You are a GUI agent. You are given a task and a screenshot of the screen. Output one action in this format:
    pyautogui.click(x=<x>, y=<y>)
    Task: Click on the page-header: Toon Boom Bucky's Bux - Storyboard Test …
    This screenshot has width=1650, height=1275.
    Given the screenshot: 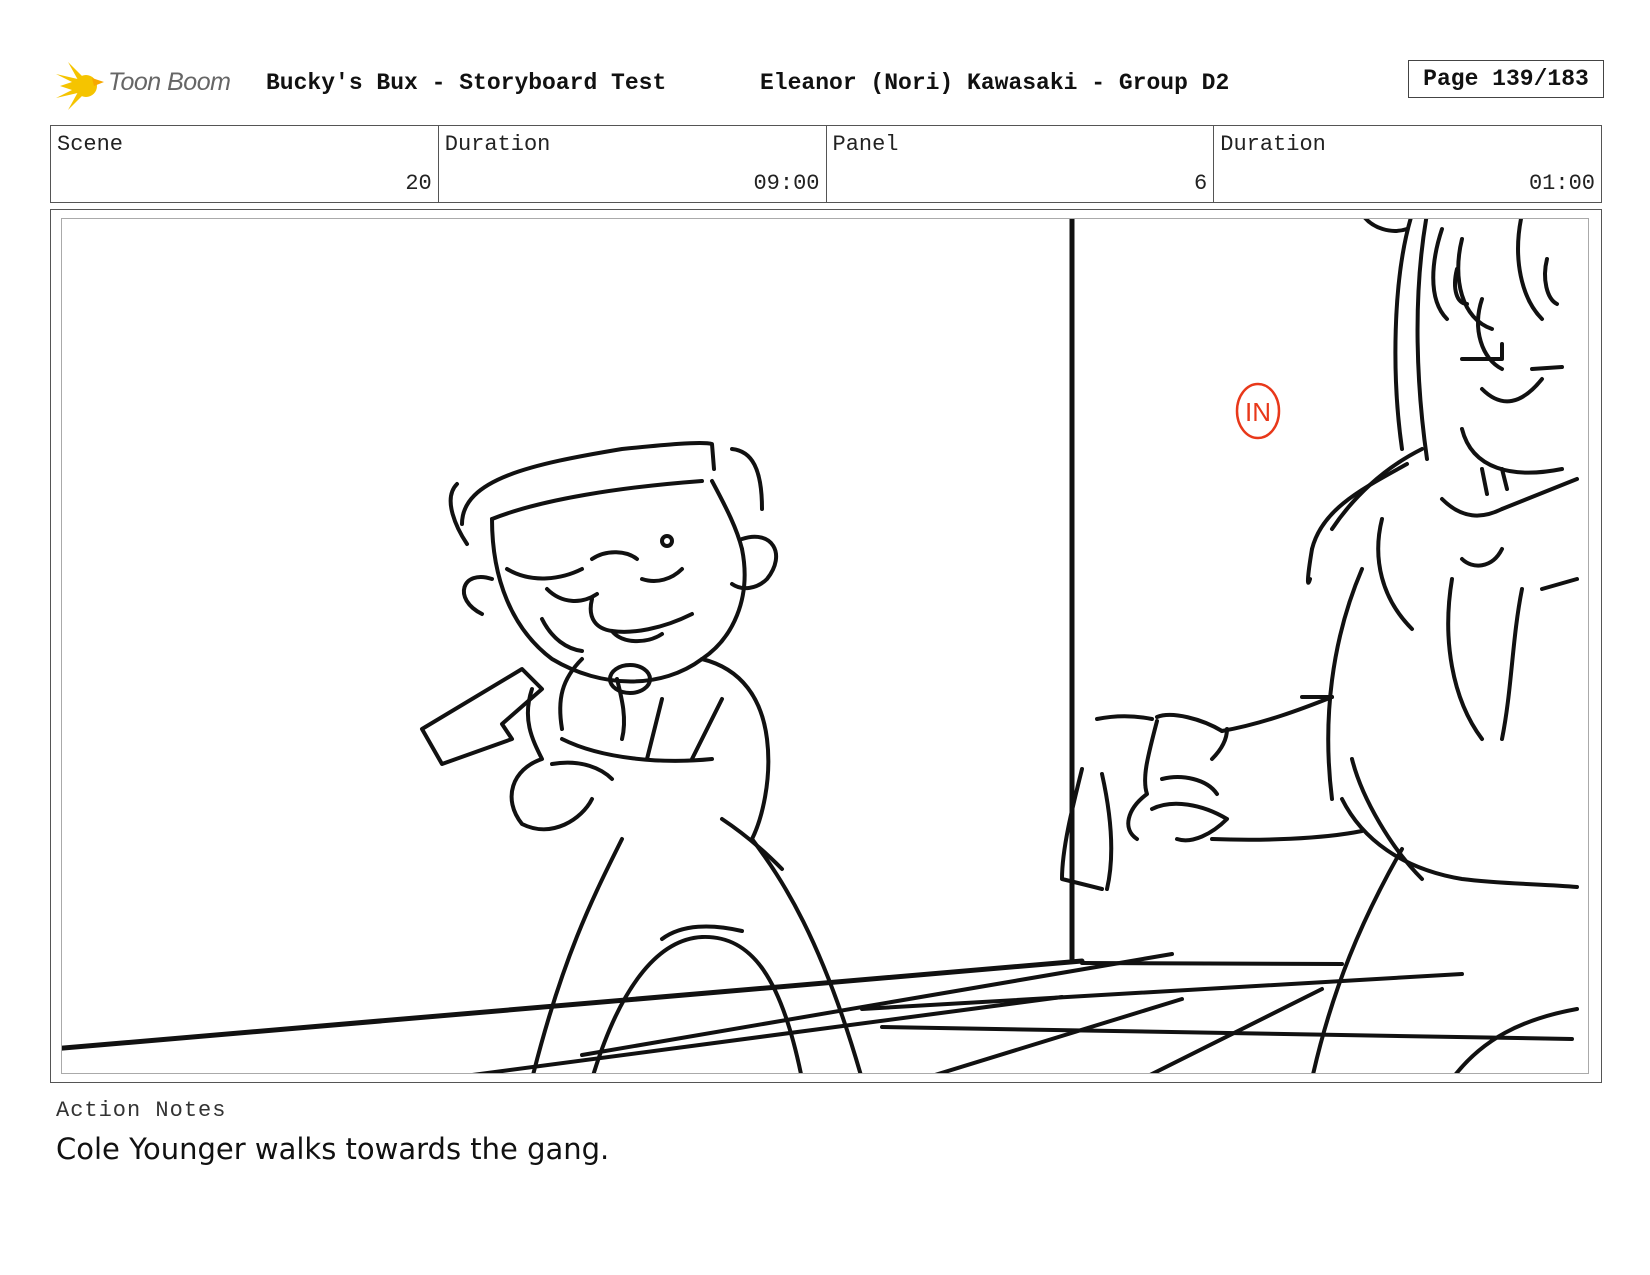 What is the action you would take?
    pyautogui.click(x=829, y=86)
    